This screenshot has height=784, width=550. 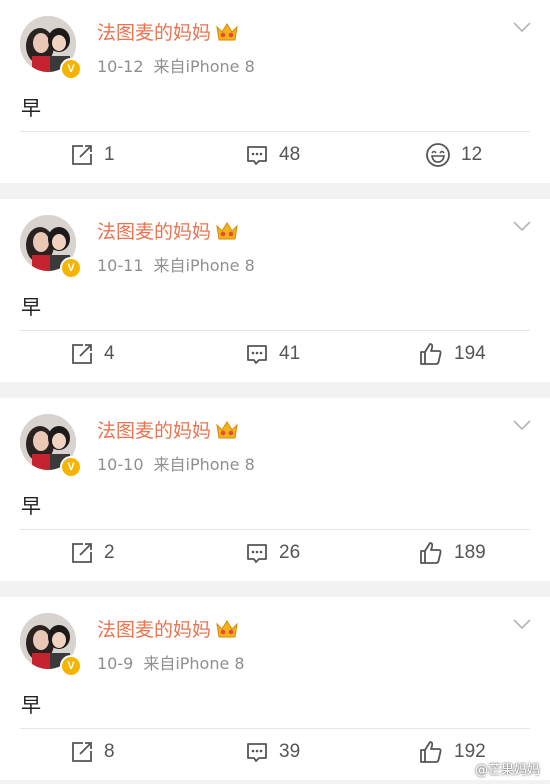 I want to click on laugh-emoji-icon, so click(x=438, y=155).